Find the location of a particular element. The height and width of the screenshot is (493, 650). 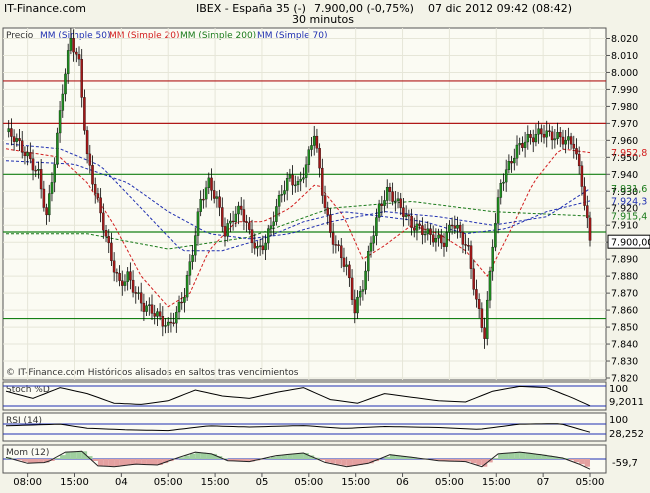

stoch-value-label: 9,2011 is located at coordinates (626, 402).